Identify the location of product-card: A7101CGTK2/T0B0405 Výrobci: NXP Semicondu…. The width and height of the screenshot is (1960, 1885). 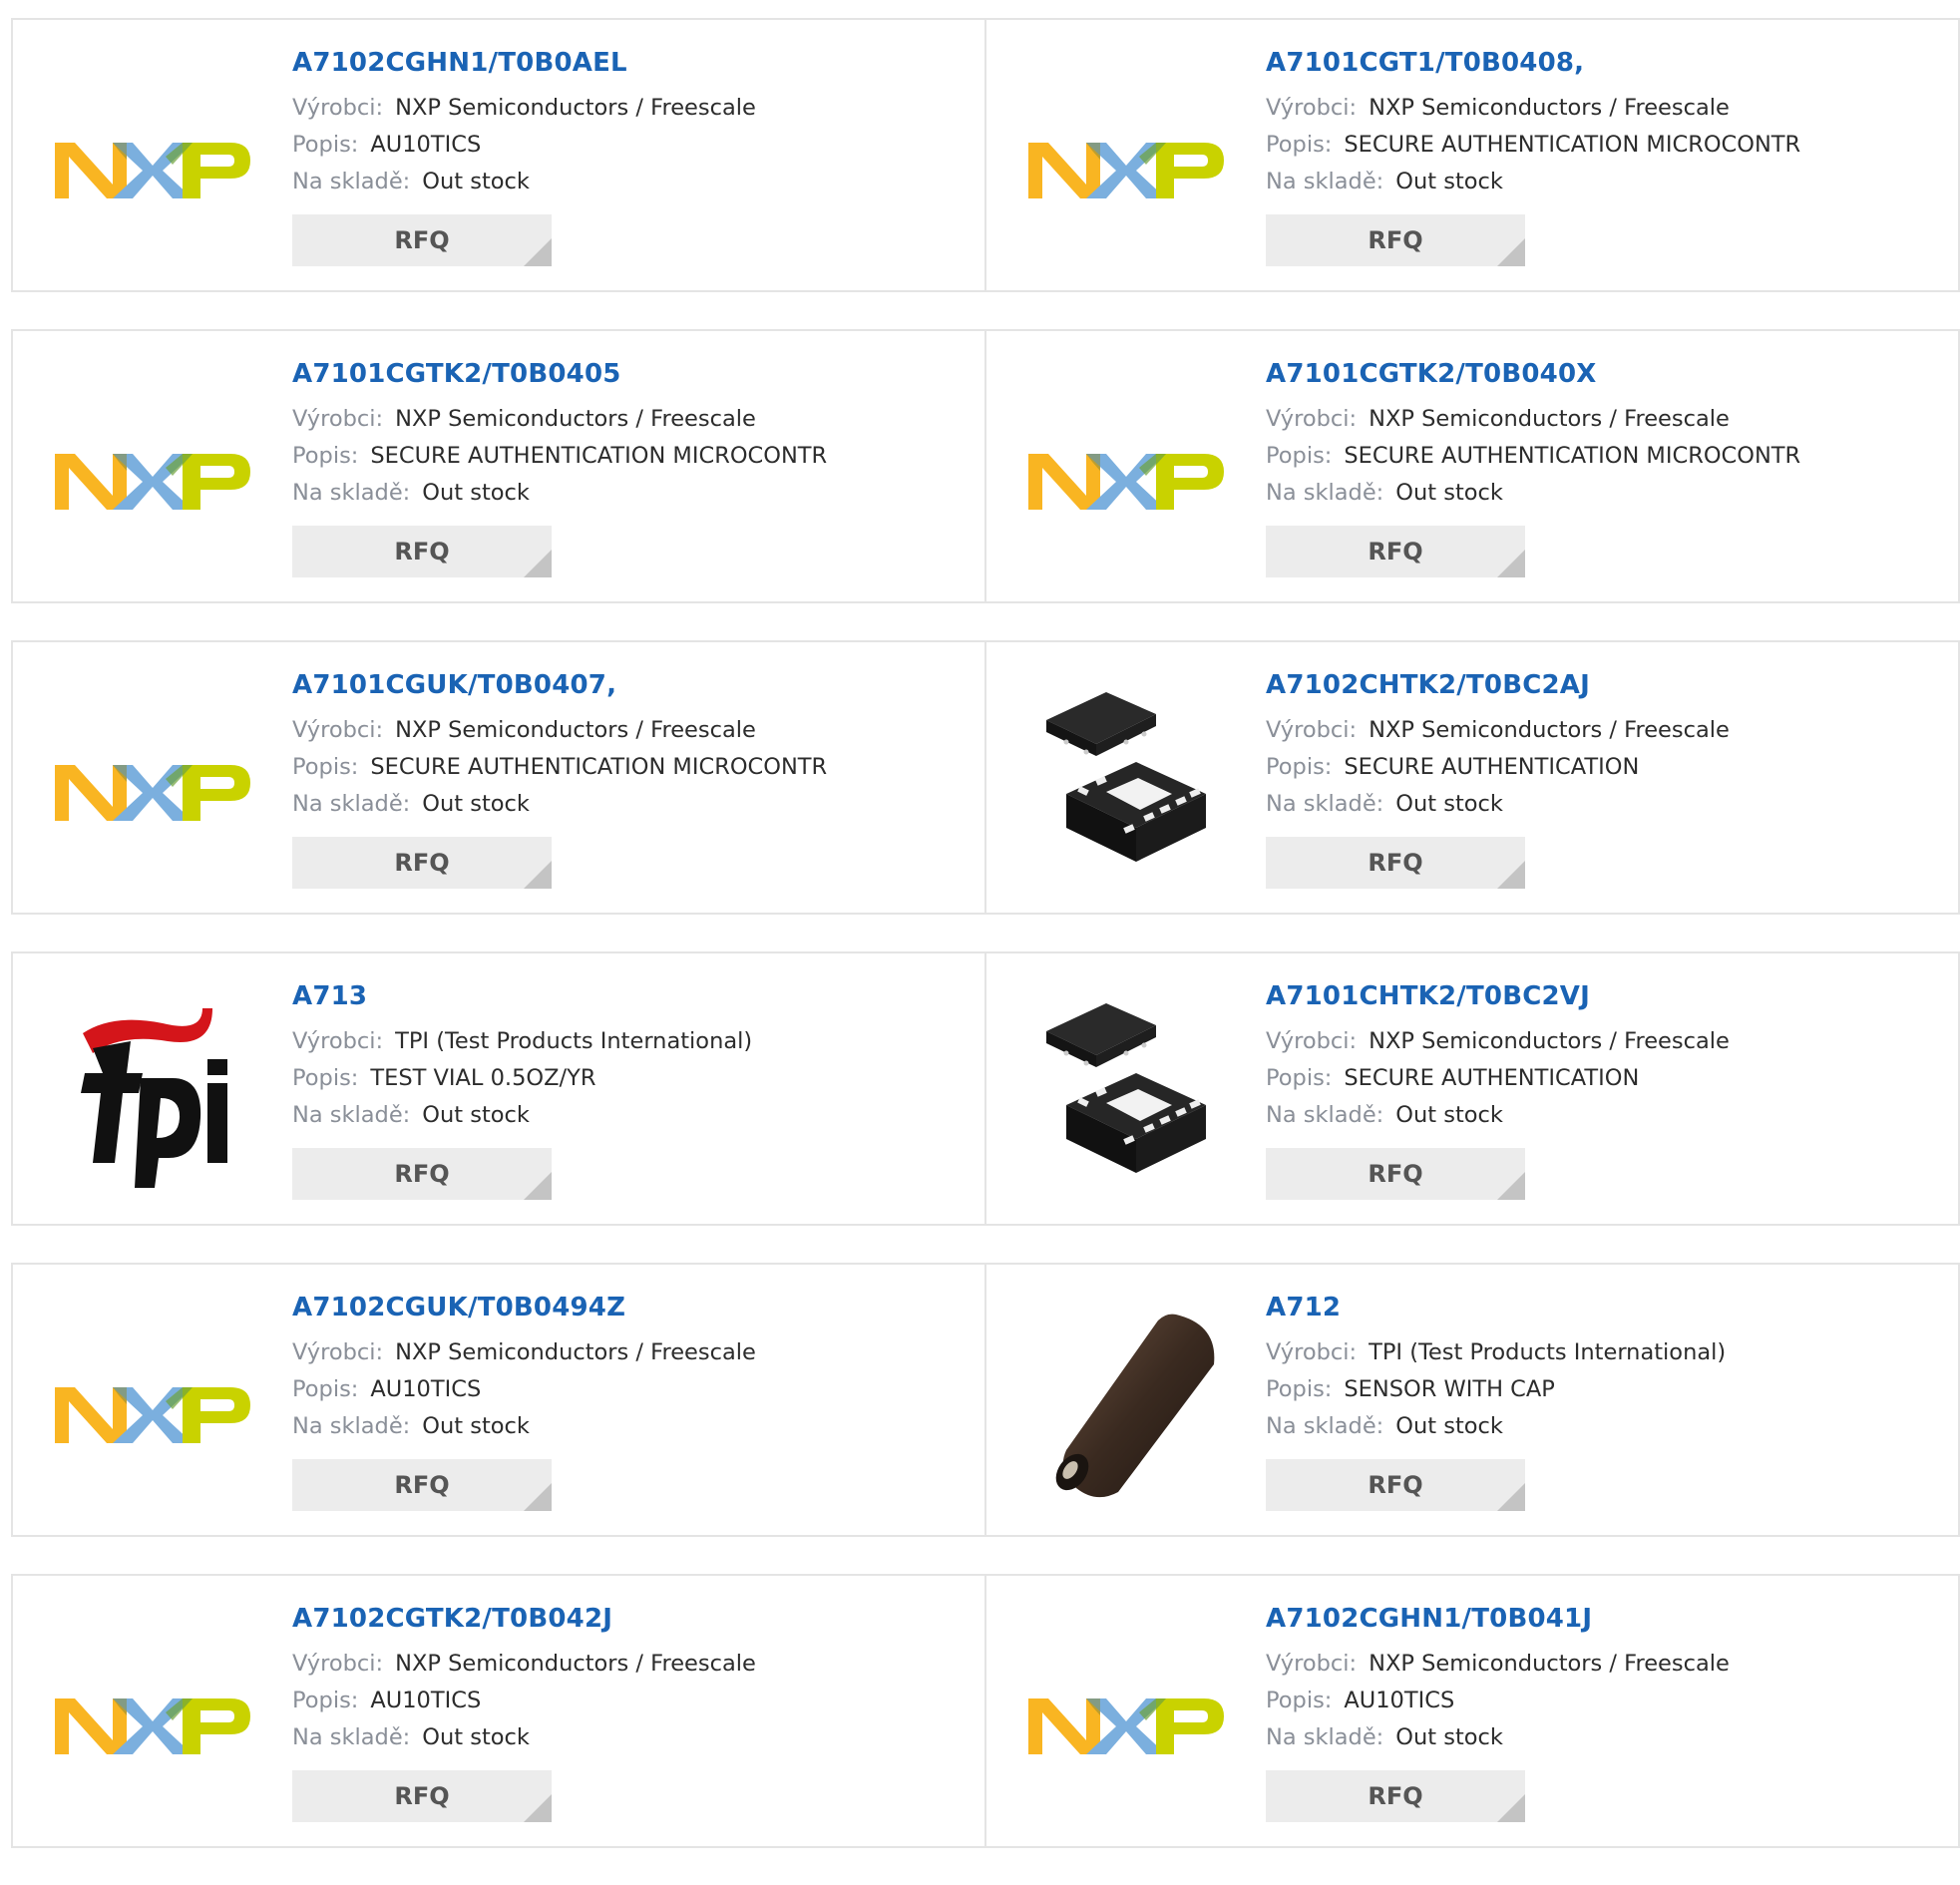
(499, 466).